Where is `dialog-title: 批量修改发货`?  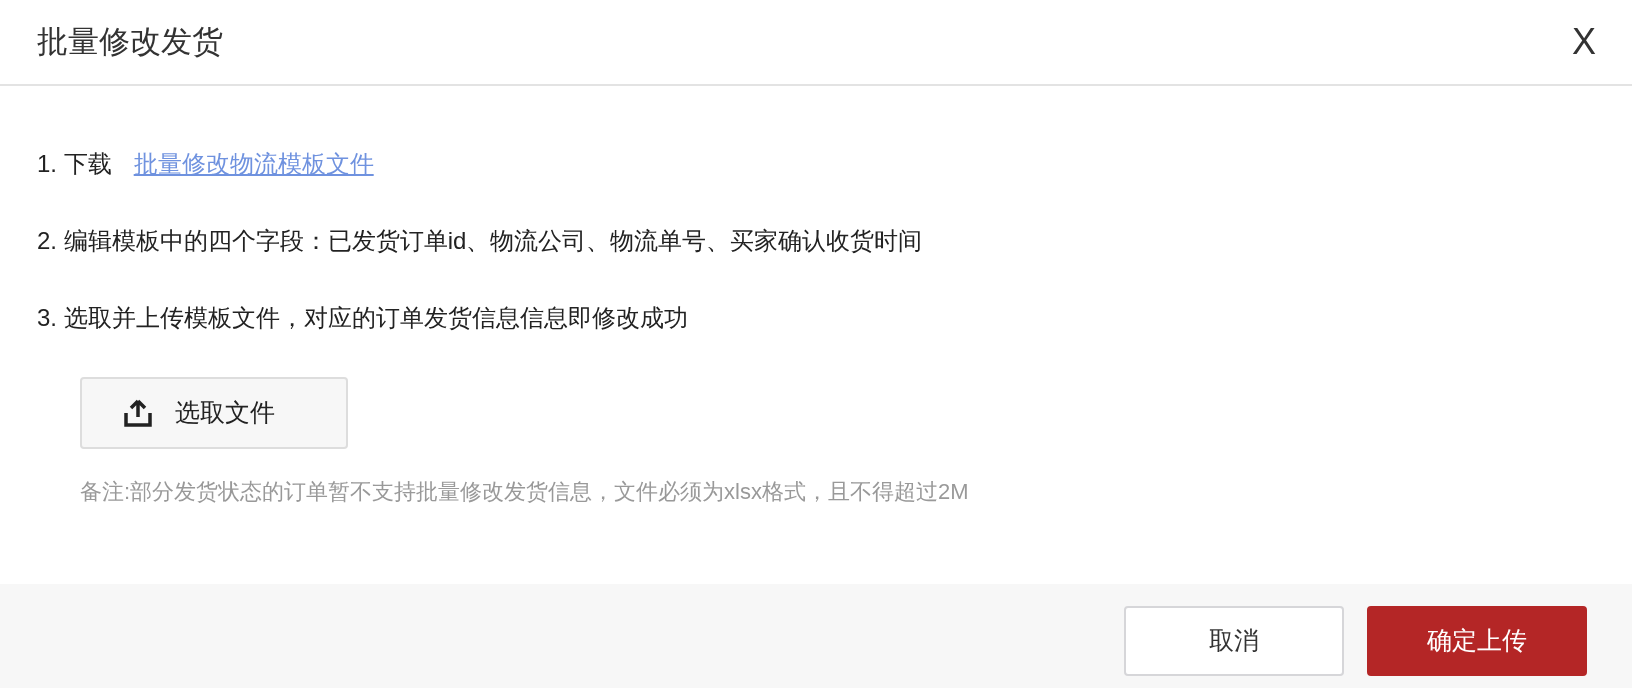 dialog-title: 批量修改发货 is located at coordinates (130, 41).